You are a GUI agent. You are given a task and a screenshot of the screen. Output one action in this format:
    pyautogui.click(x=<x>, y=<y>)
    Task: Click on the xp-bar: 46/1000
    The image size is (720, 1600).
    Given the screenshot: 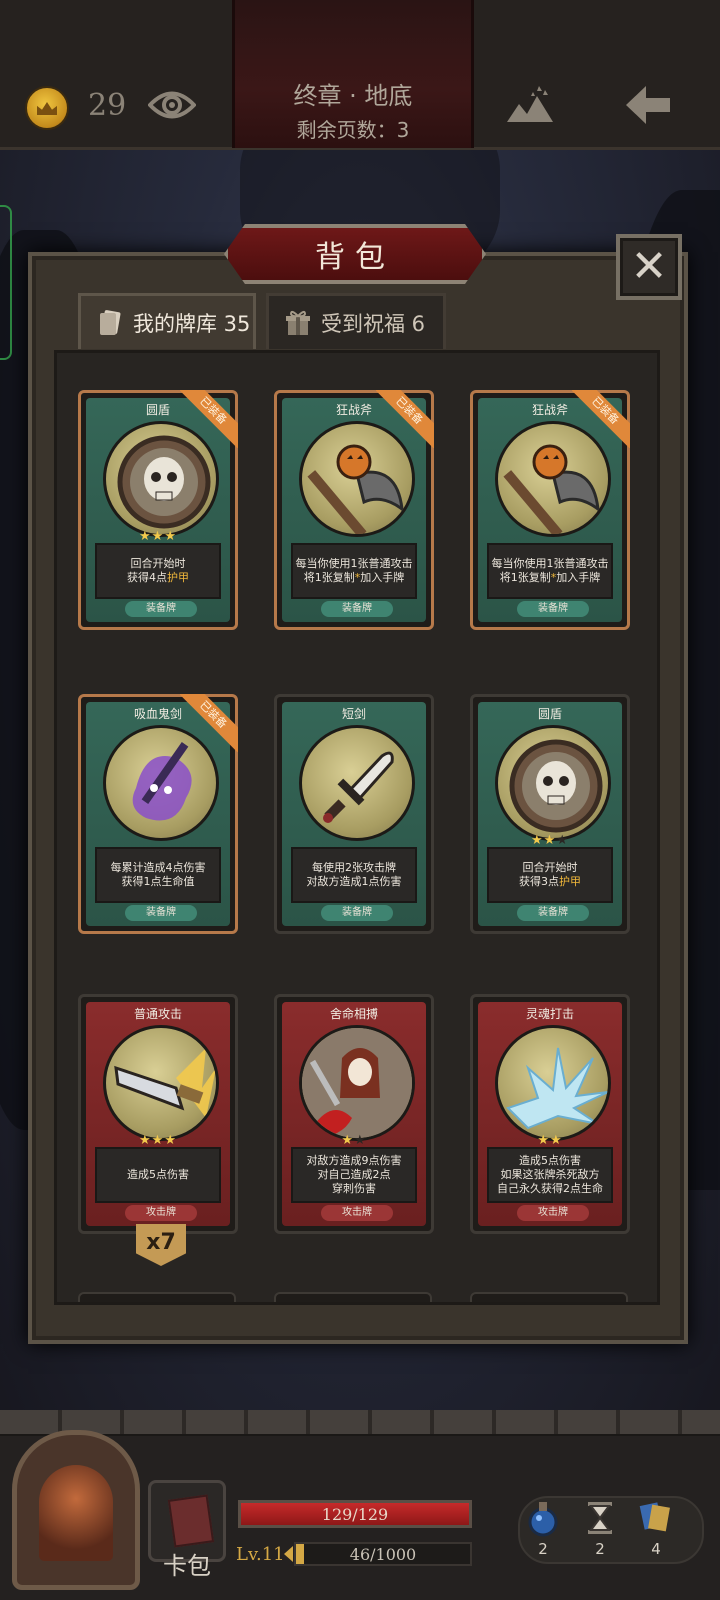 What is the action you would take?
    pyautogui.click(x=383, y=1554)
    